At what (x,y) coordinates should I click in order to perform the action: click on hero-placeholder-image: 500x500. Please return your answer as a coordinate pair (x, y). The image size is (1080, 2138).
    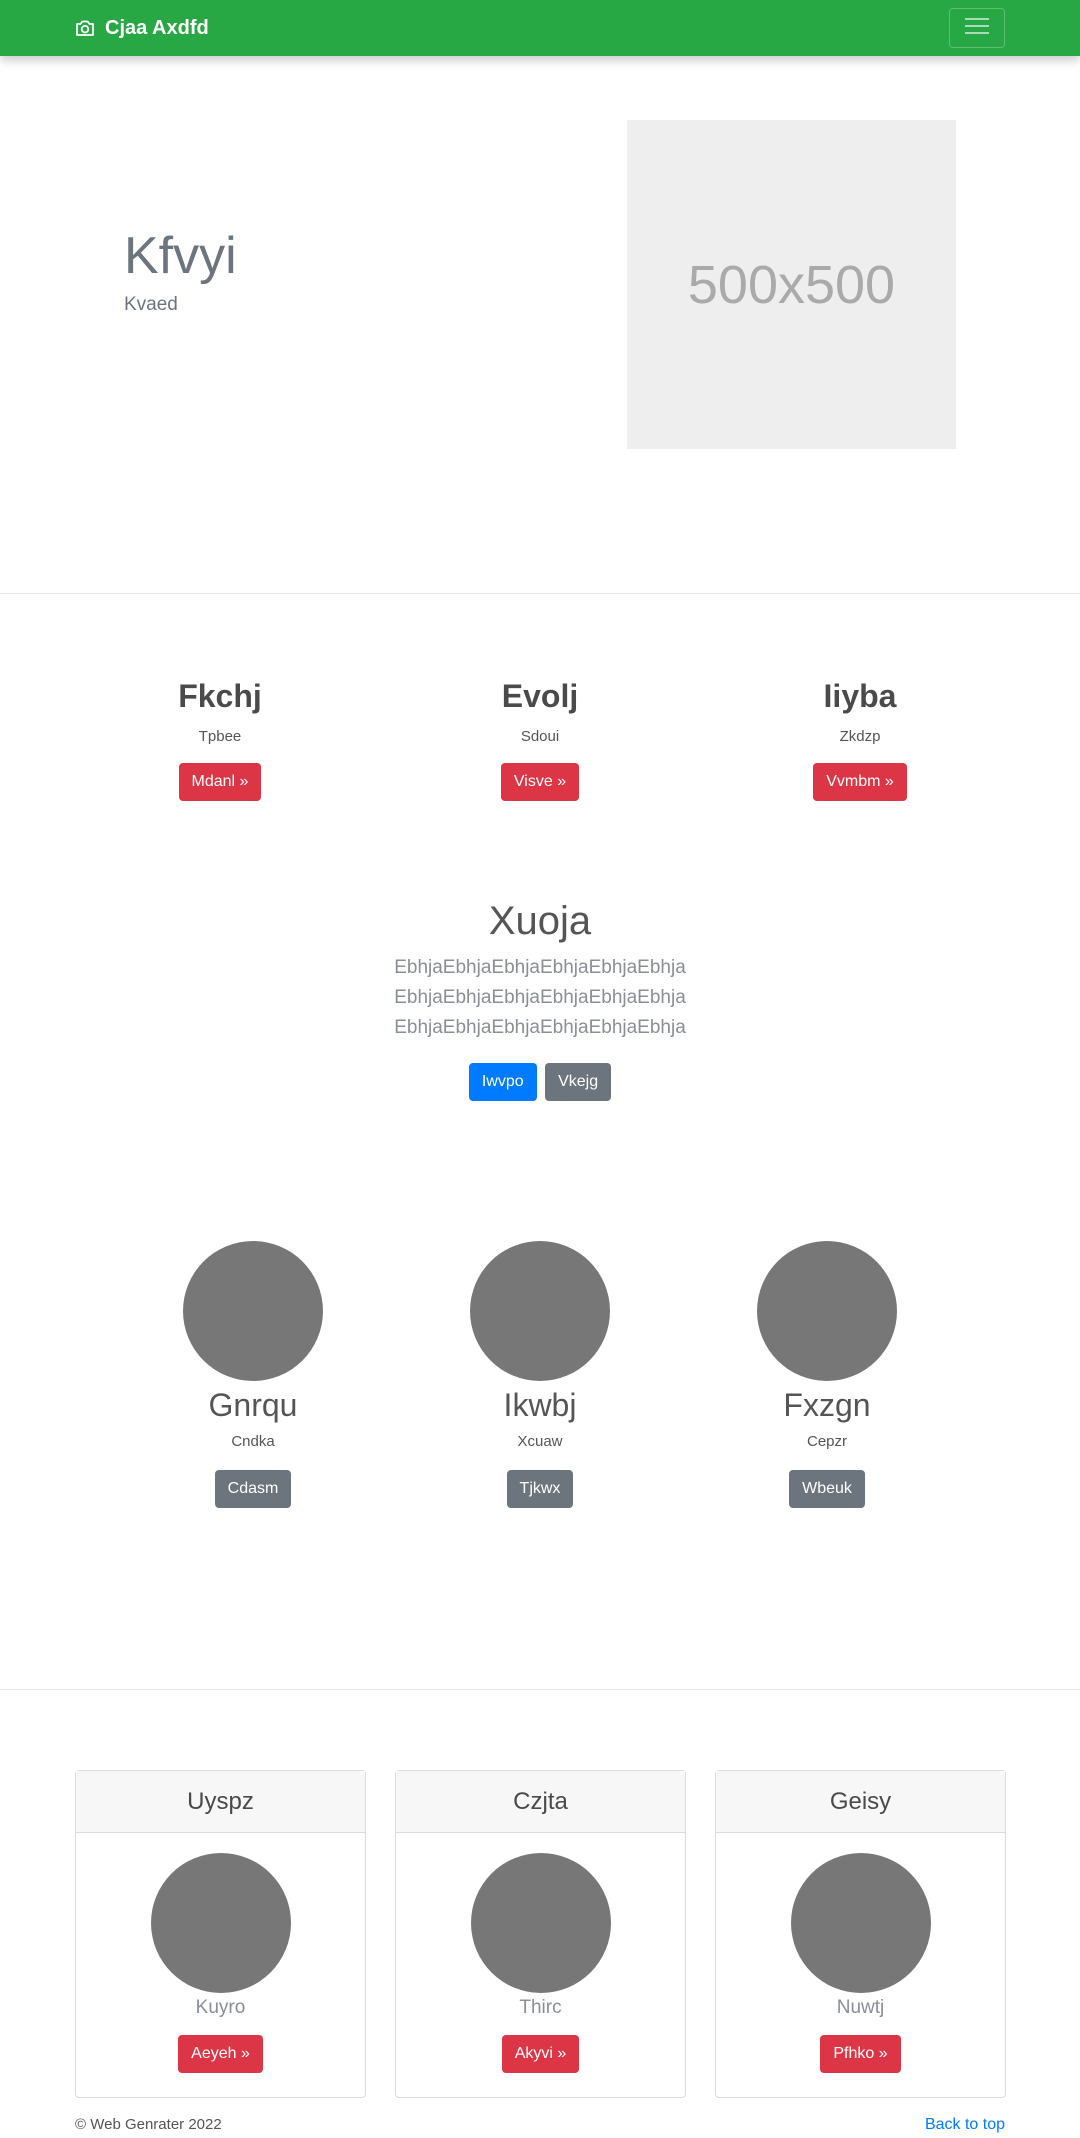
    Looking at the image, I should click on (791, 284).